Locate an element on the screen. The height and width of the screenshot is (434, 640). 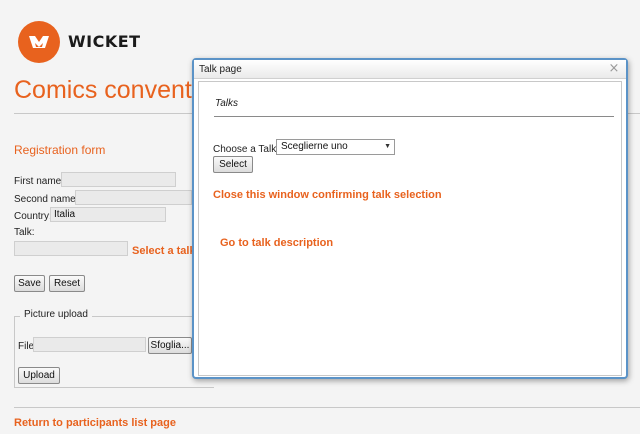
form-title: Registration form is located at coordinates (60, 150).